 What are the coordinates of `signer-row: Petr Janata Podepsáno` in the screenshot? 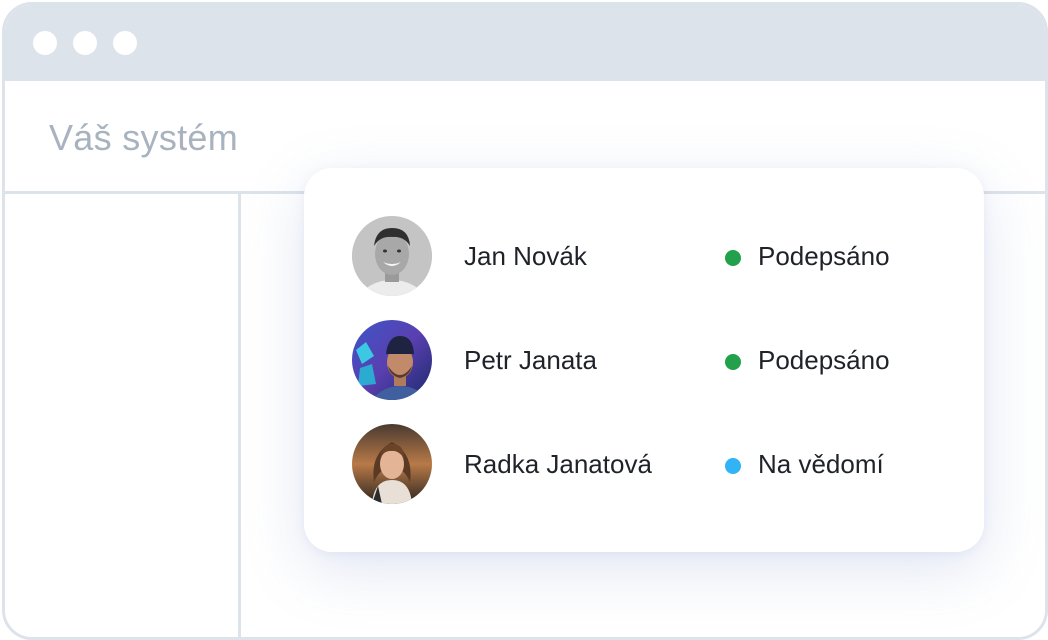 It's located at (644, 360).